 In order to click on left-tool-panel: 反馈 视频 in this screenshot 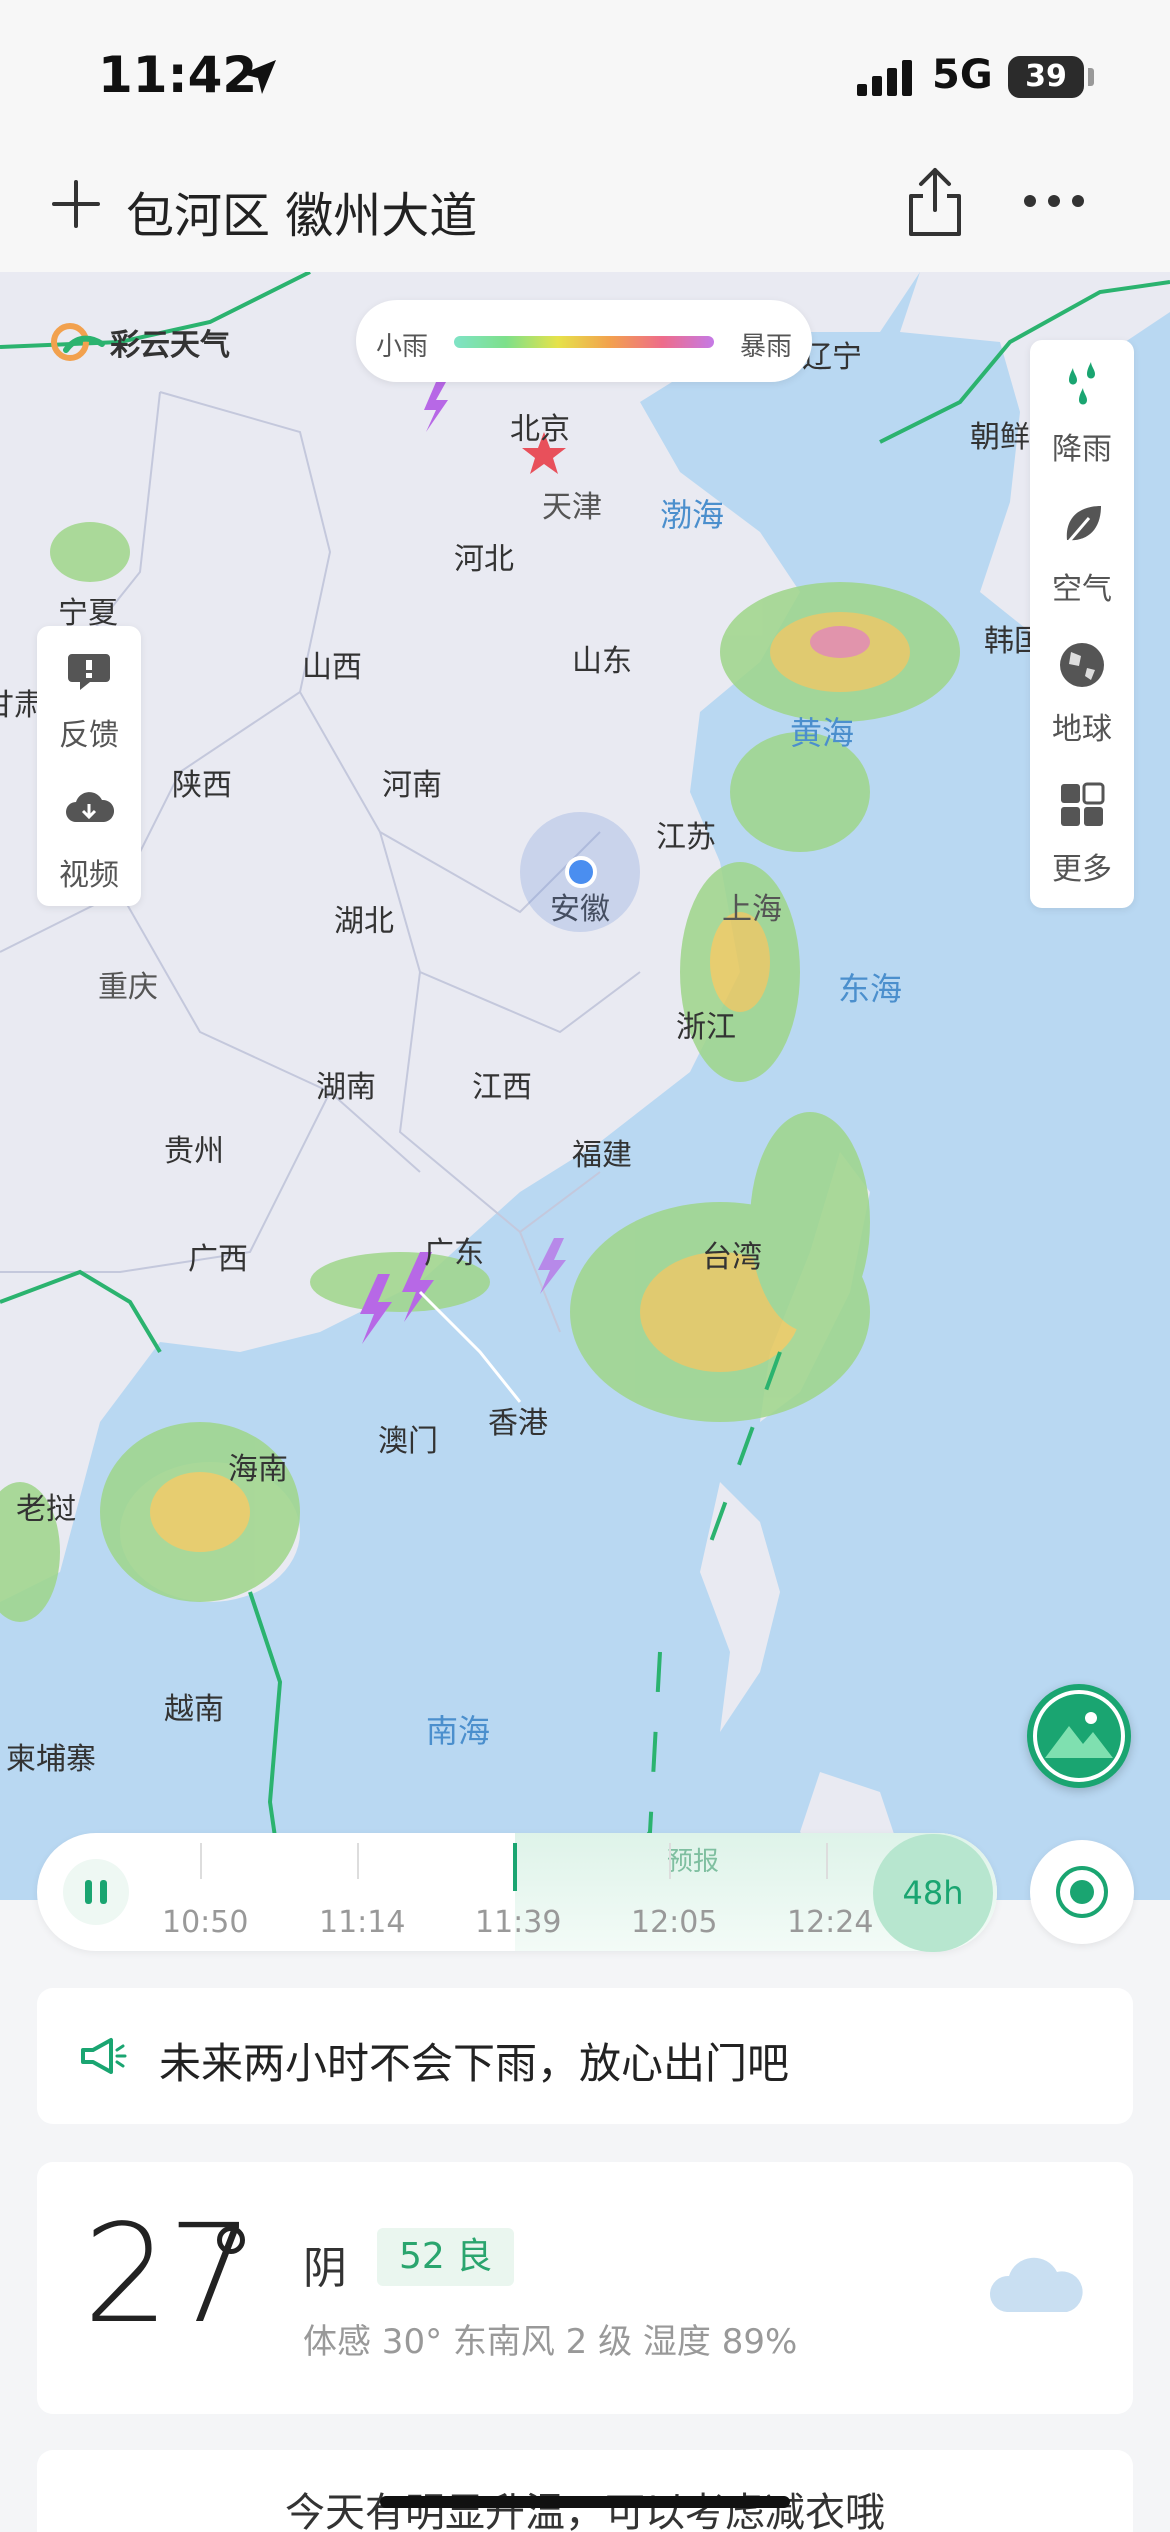, I will do `click(89, 766)`.